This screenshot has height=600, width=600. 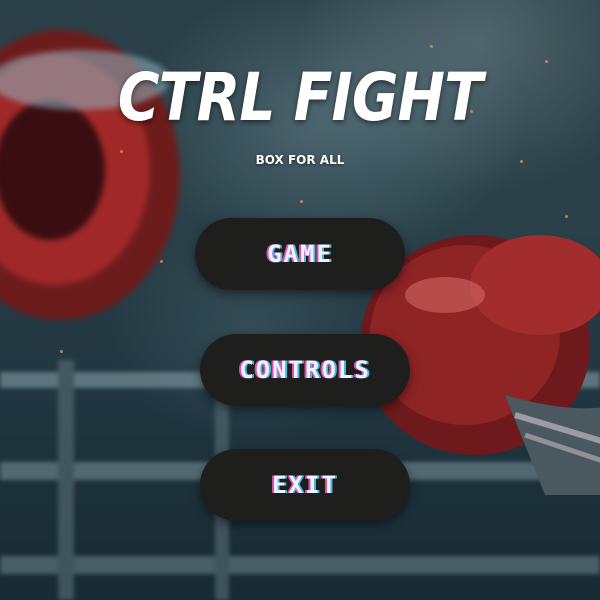 I want to click on exit-button-label: EXIT, so click(x=305, y=485).